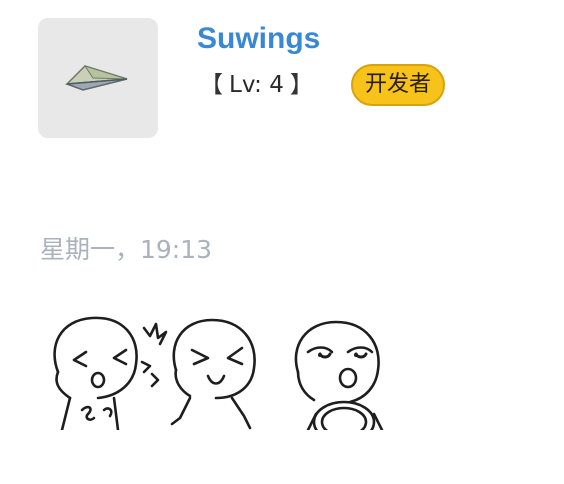 This screenshot has width=564, height=484. Describe the element at coordinates (258, 39) in the screenshot. I see `username: Suwings` at that location.